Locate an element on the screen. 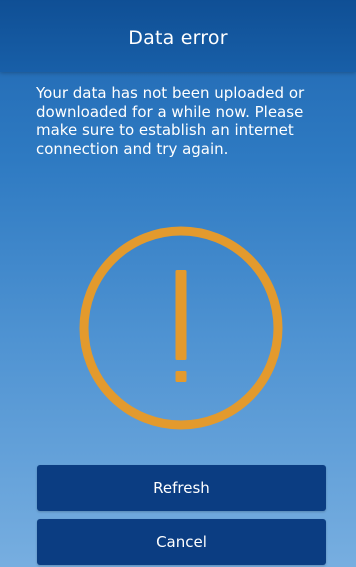  cancel-button: Cancel is located at coordinates (181, 542).